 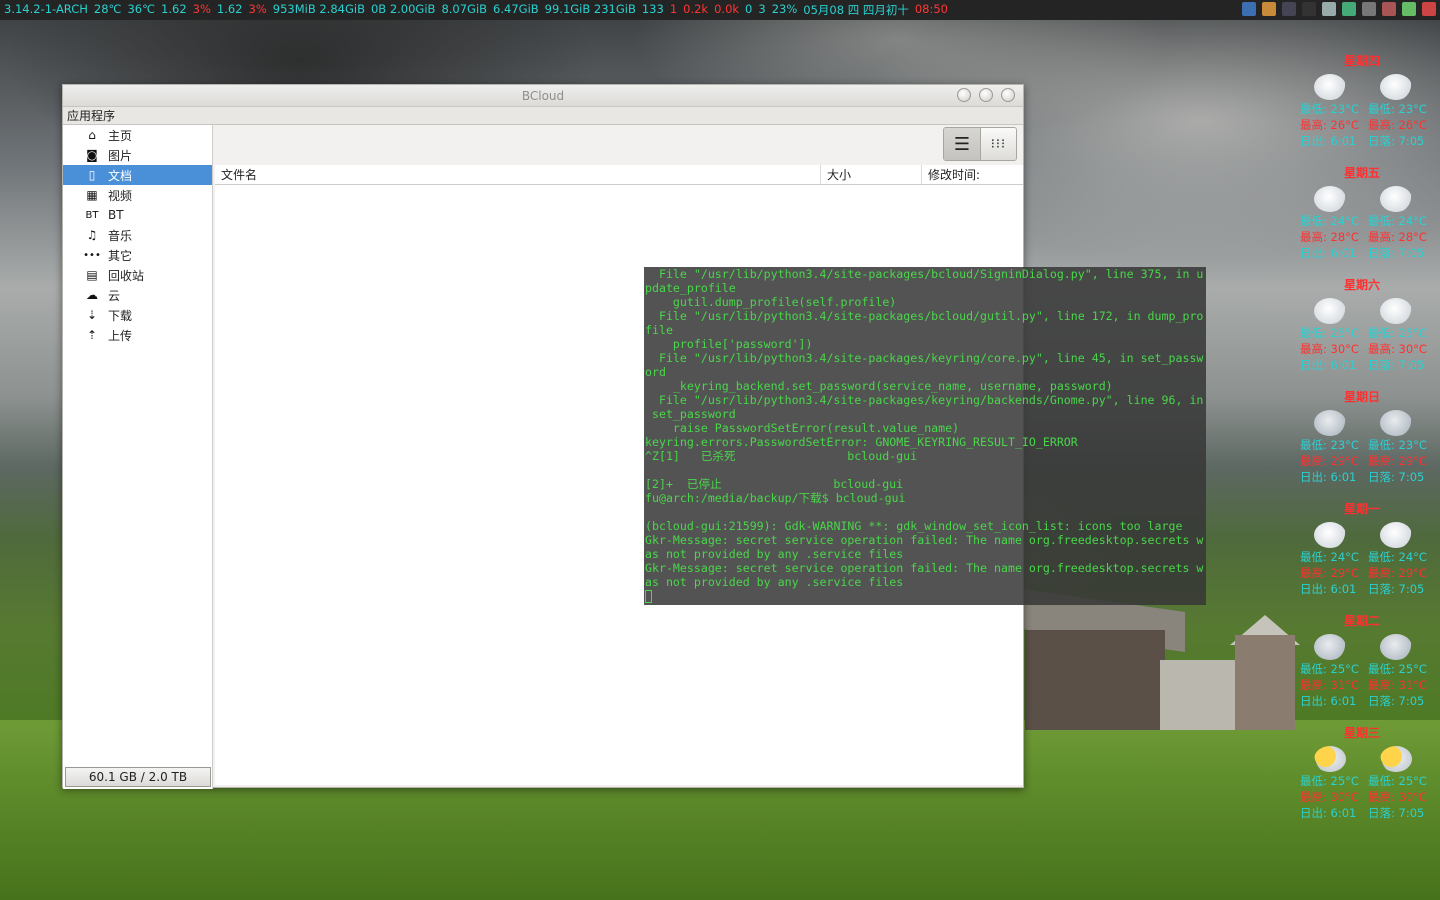 What do you see at coordinates (141, 9) in the screenshot?
I see `hdd-temp-stat: 36℃` at bounding box center [141, 9].